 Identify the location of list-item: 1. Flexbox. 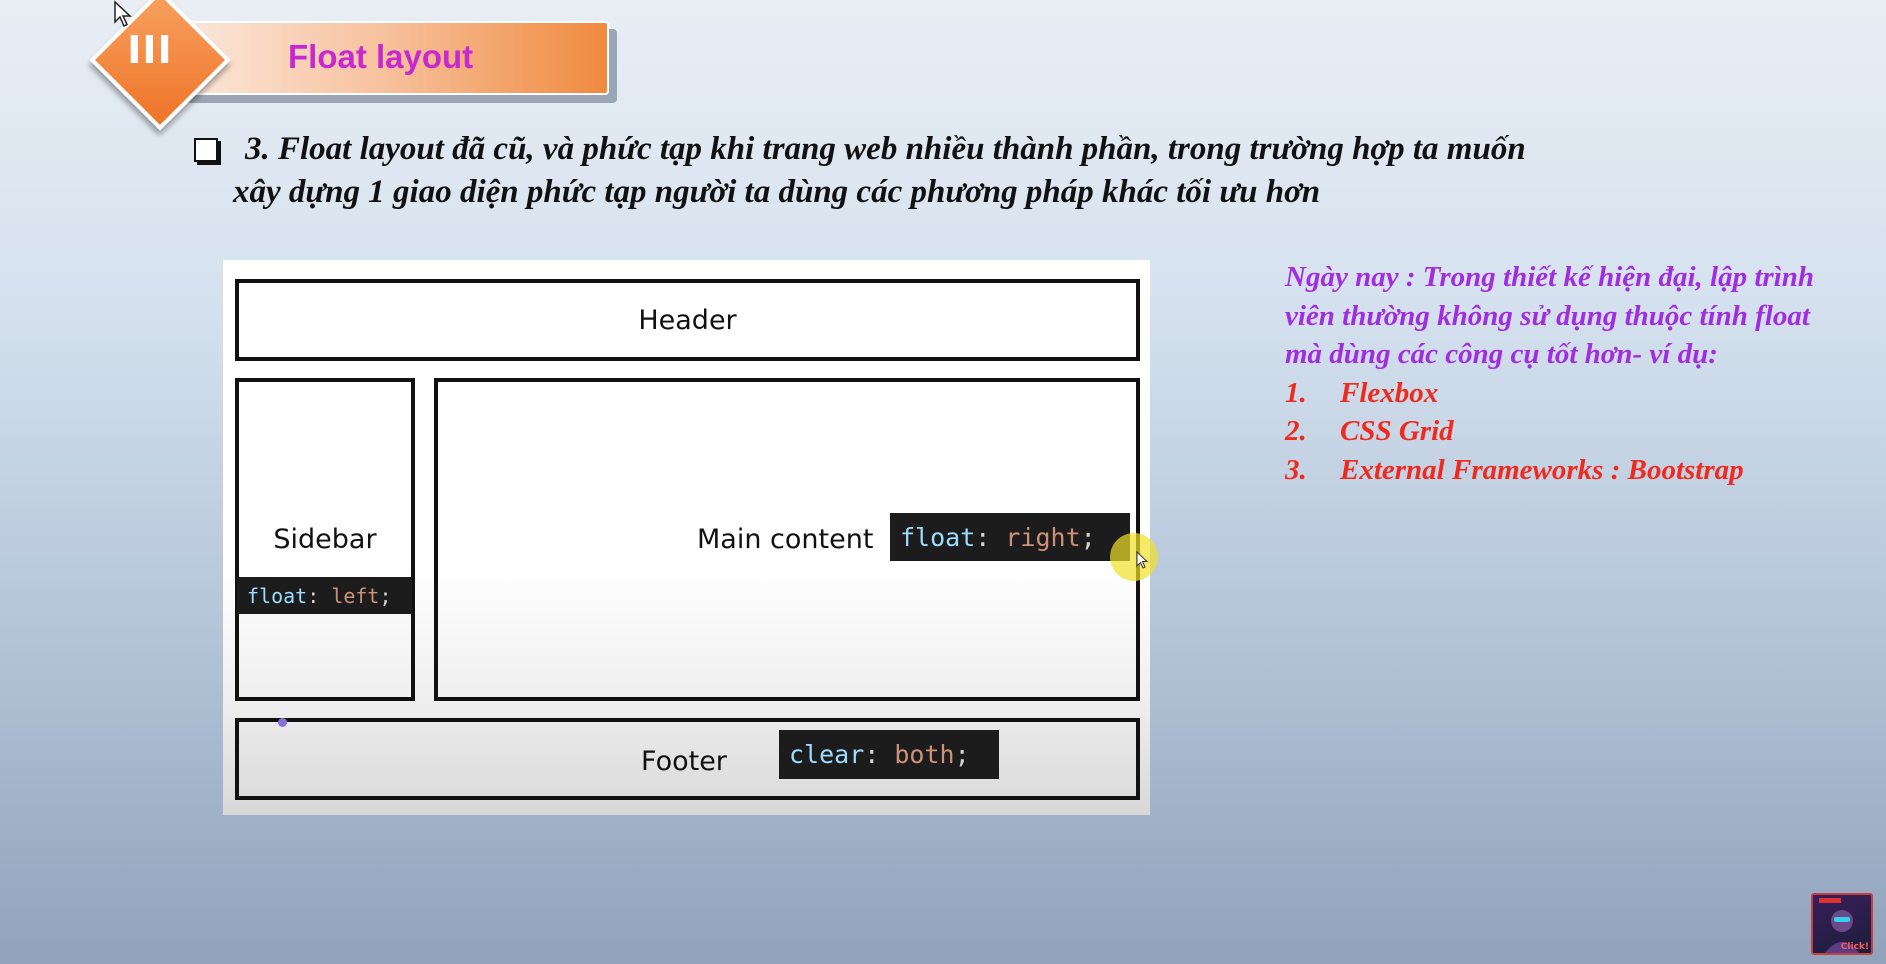
(1565, 393).